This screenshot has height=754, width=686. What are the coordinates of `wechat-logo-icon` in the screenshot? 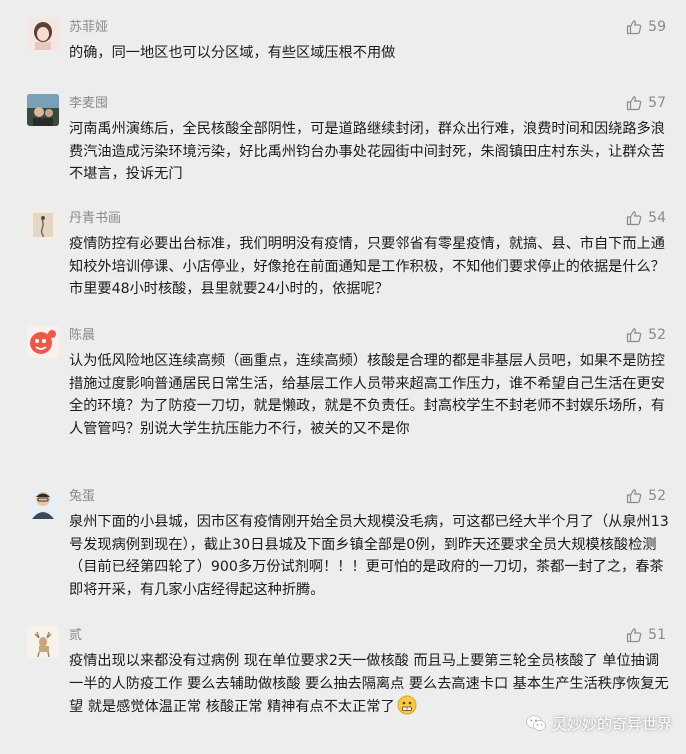 It's located at (536, 723).